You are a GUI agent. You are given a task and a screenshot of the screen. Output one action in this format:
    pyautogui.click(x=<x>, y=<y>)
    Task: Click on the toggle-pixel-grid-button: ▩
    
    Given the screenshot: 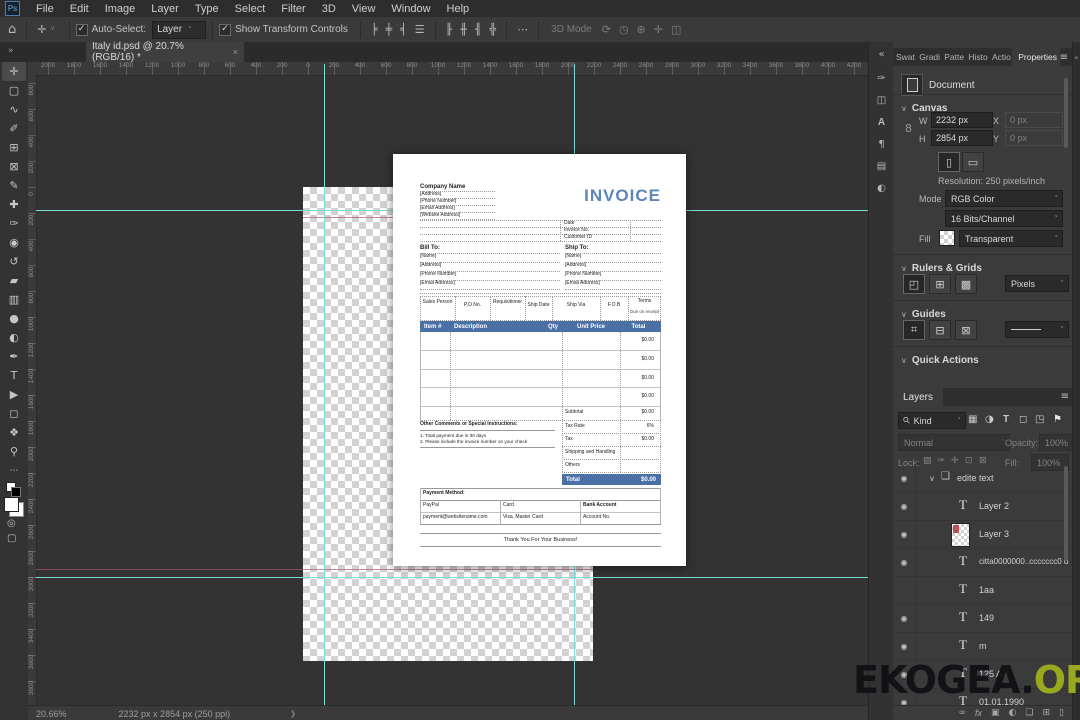 What is the action you would take?
    pyautogui.click(x=966, y=284)
    